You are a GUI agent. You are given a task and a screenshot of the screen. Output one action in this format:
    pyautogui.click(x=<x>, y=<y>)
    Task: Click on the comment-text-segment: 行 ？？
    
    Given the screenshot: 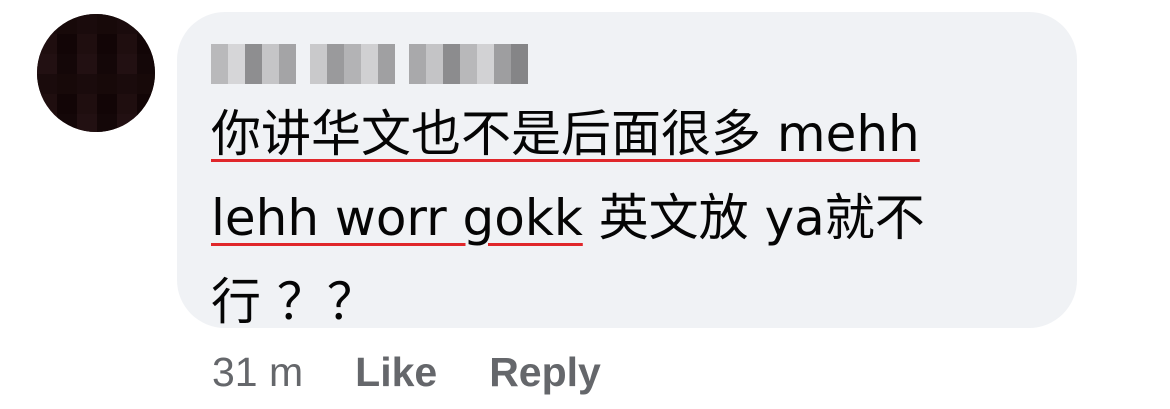 What is the action you would take?
    pyautogui.click(x=294, y=302)
    